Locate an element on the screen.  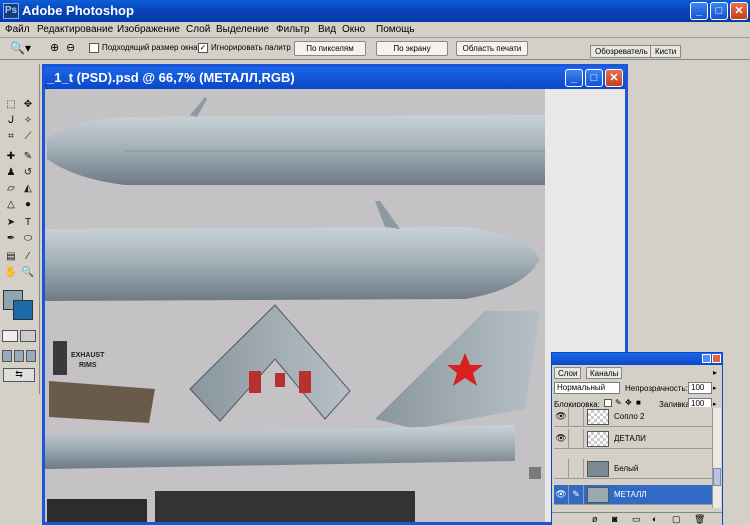
panel-minimize-button is located at coordinates (706, 358).